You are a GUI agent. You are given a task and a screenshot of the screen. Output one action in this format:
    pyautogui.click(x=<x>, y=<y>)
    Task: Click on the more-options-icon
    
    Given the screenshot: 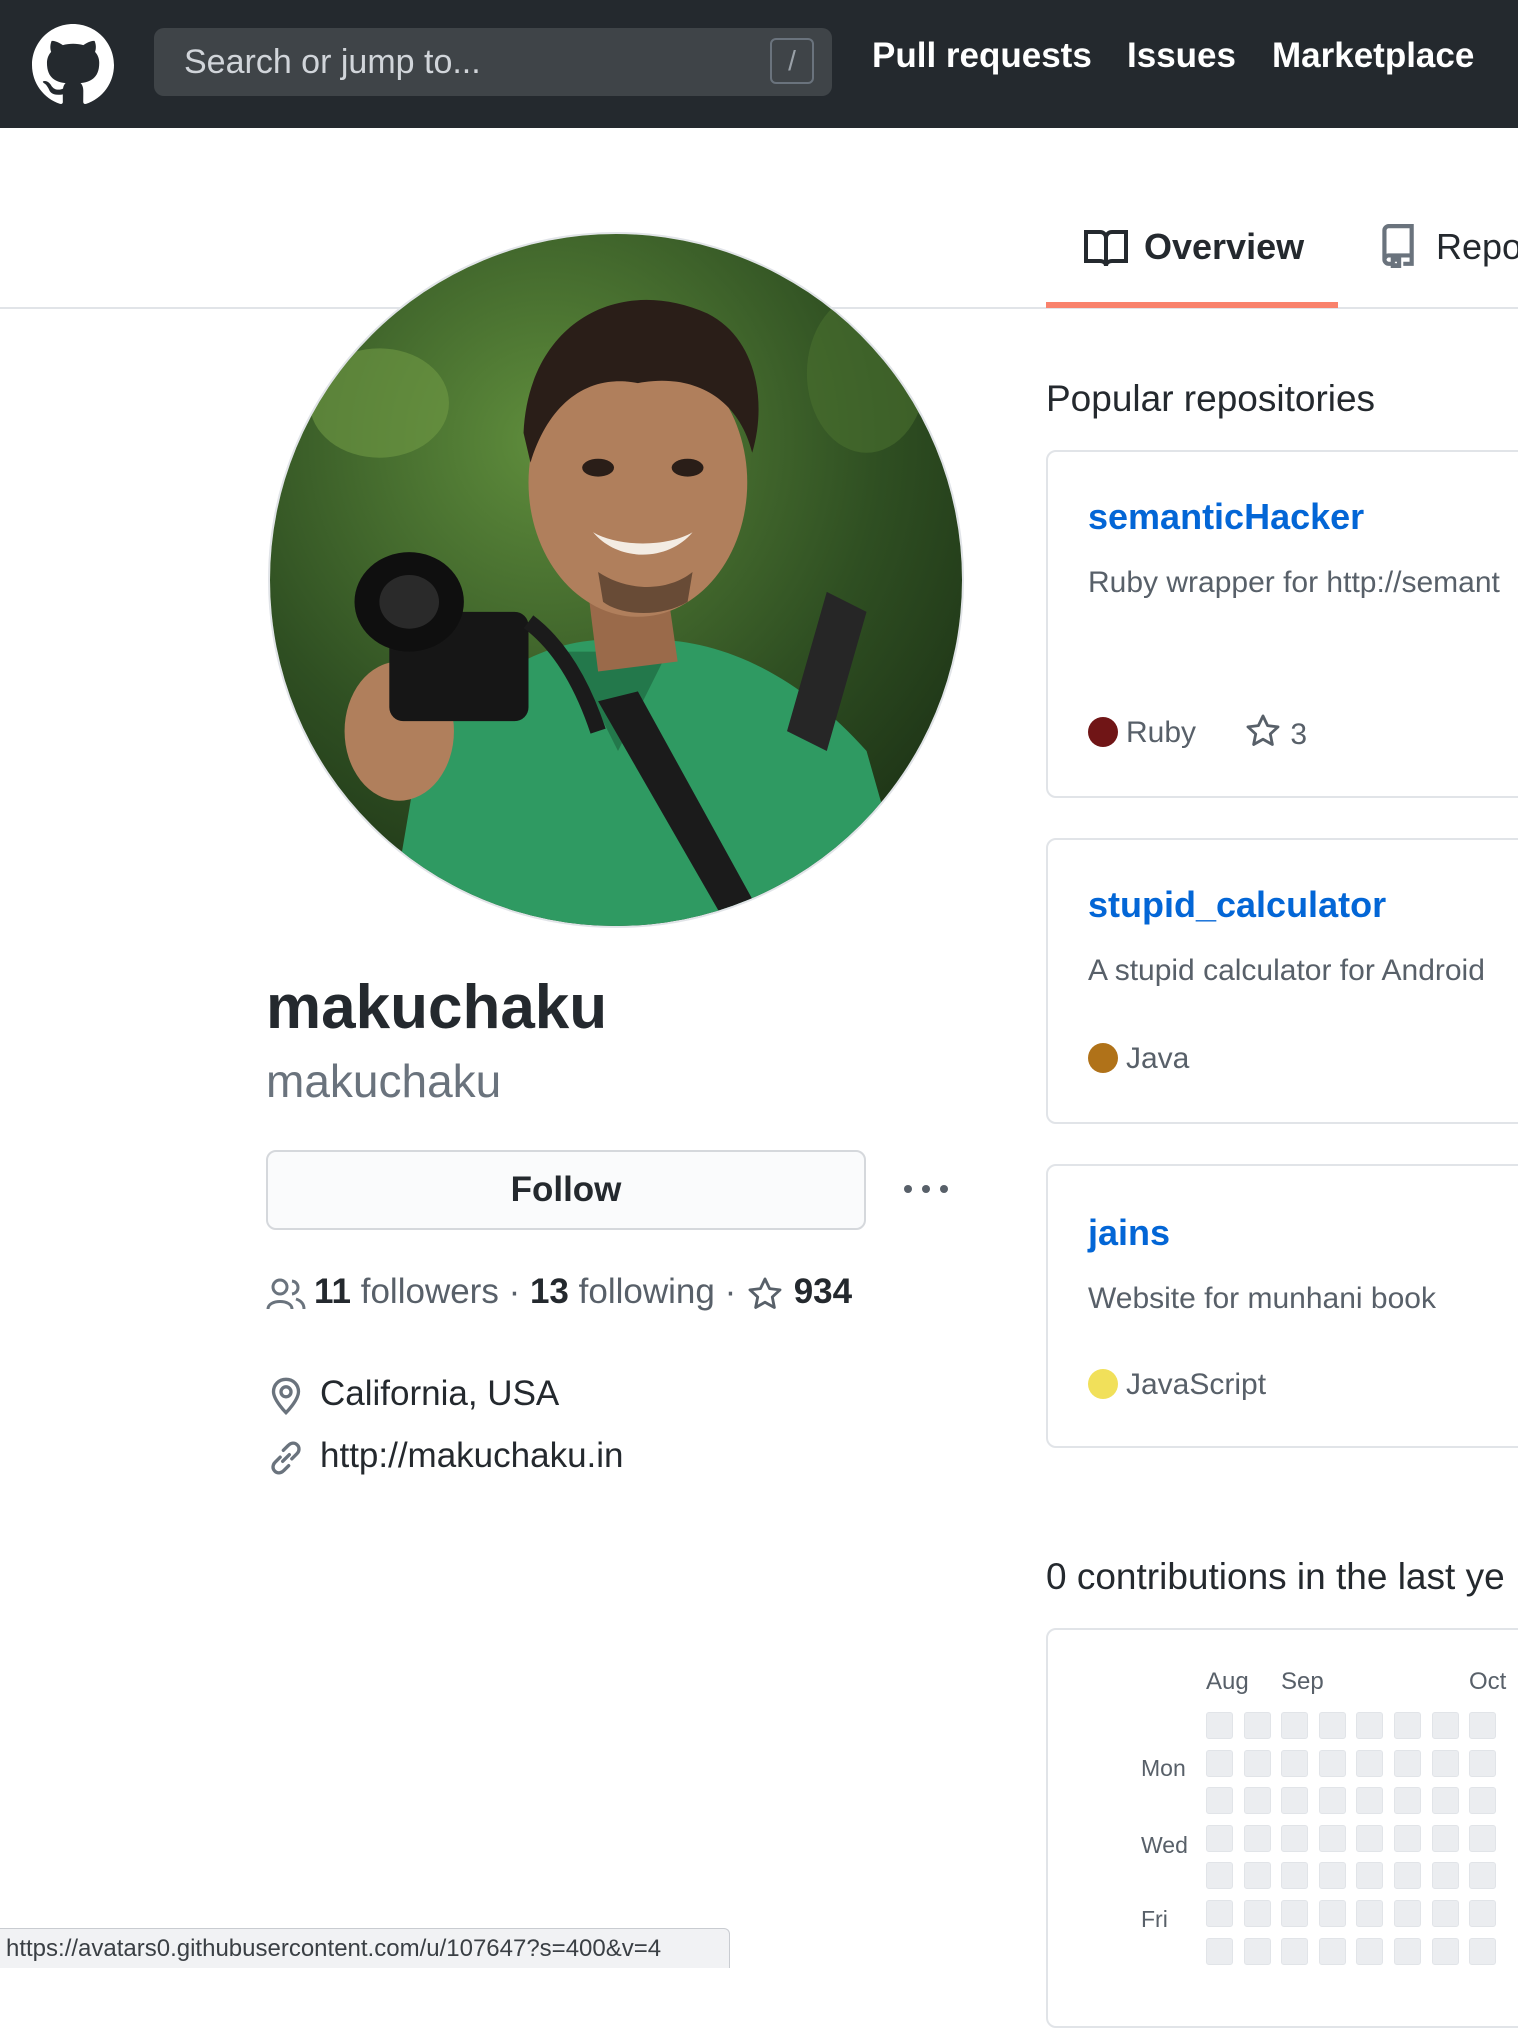 What is the action you would take?
    pyautogui.click(x=926, y=1189)
    